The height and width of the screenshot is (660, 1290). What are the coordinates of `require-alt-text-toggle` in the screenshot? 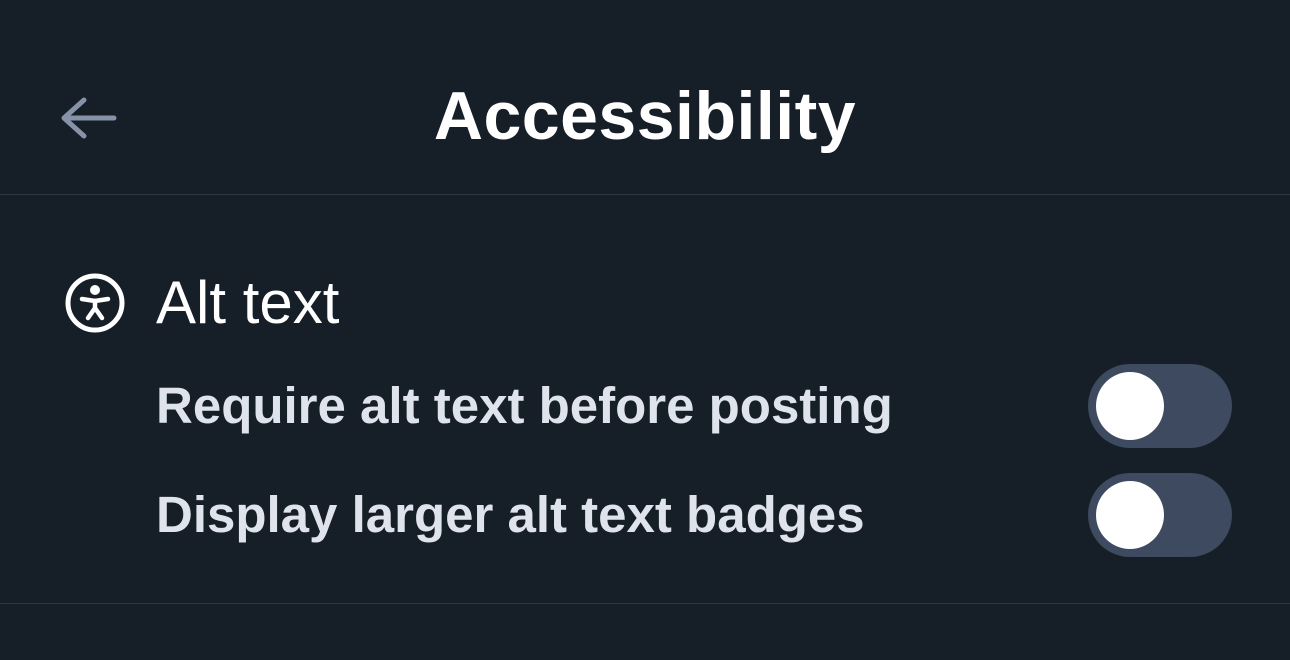 It's located at (1160, 406).